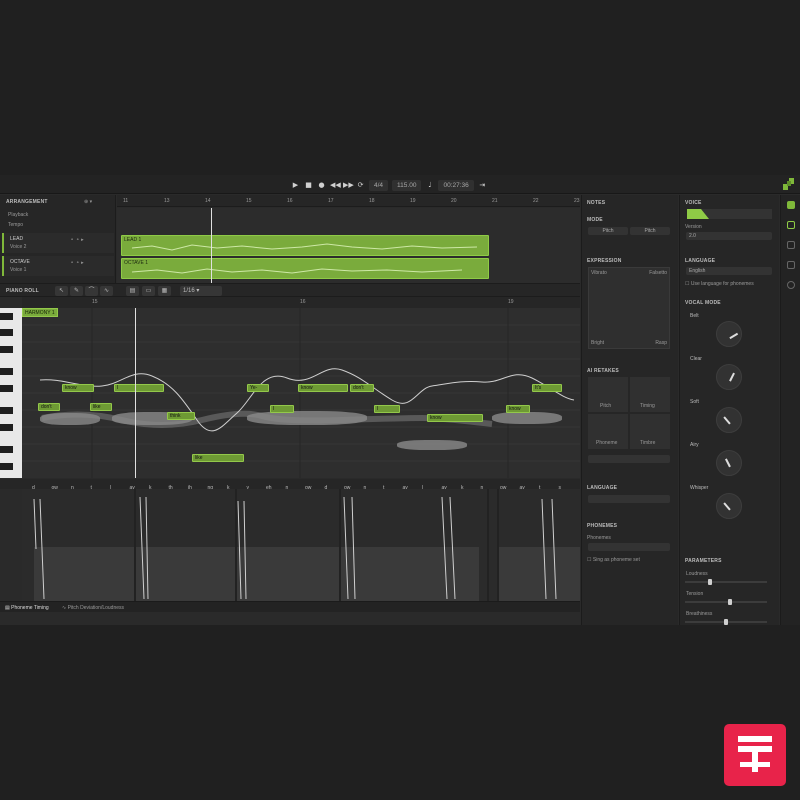 The width and height of the screenshot is (800, 800). I want to click on phonemes-input, so click(629, 547).